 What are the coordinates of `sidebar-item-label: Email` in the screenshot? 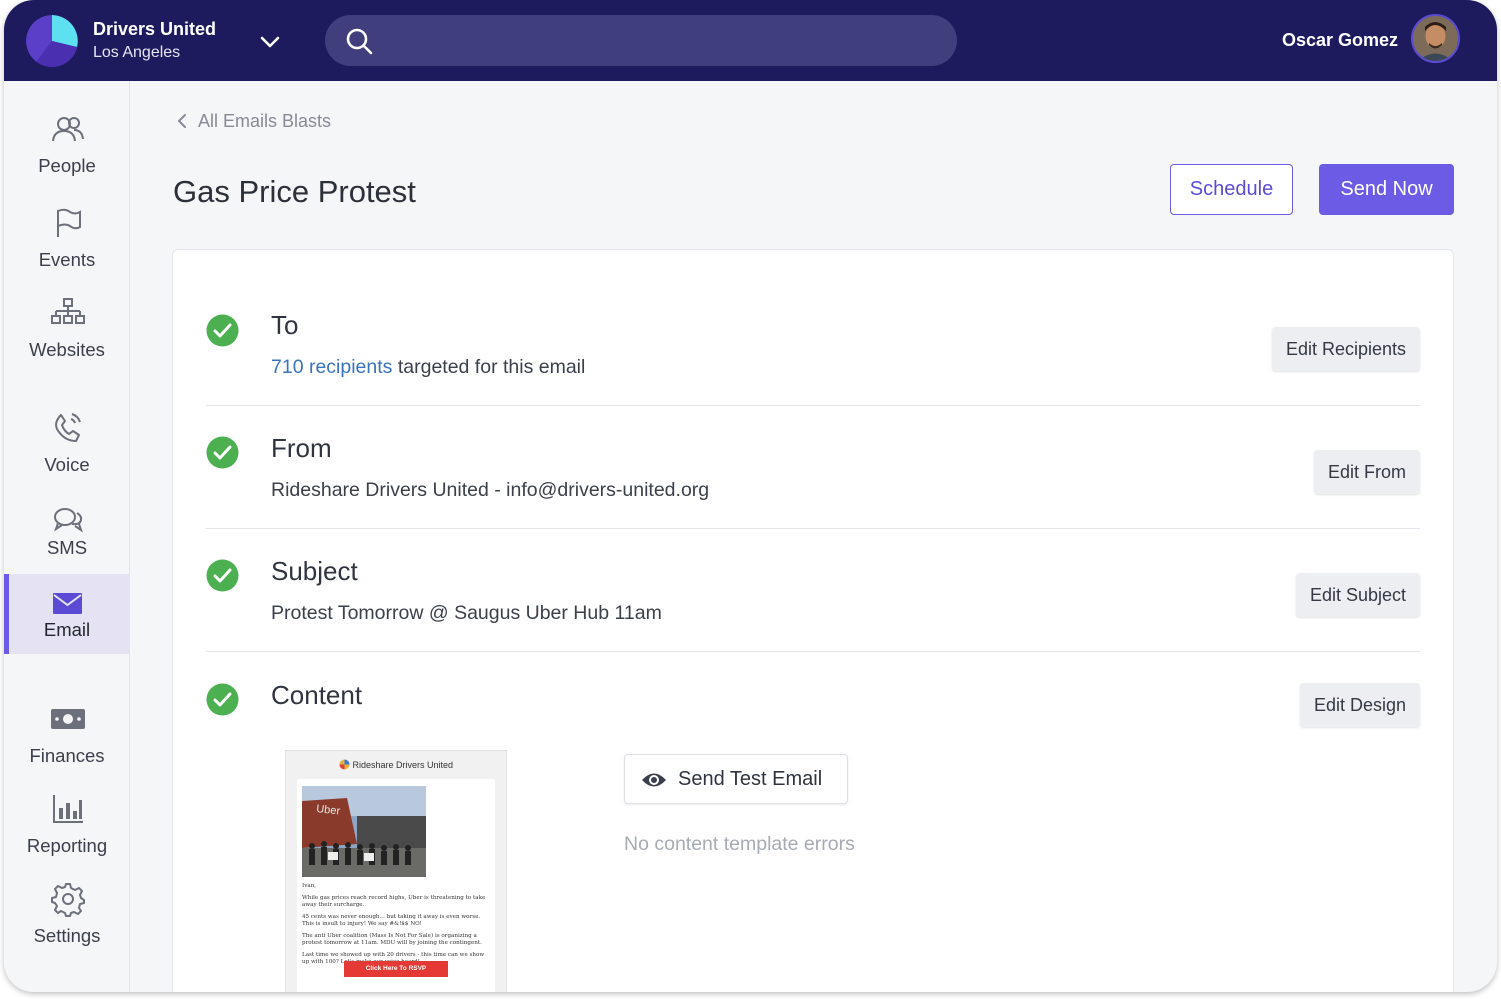 It's located at (67, 629).